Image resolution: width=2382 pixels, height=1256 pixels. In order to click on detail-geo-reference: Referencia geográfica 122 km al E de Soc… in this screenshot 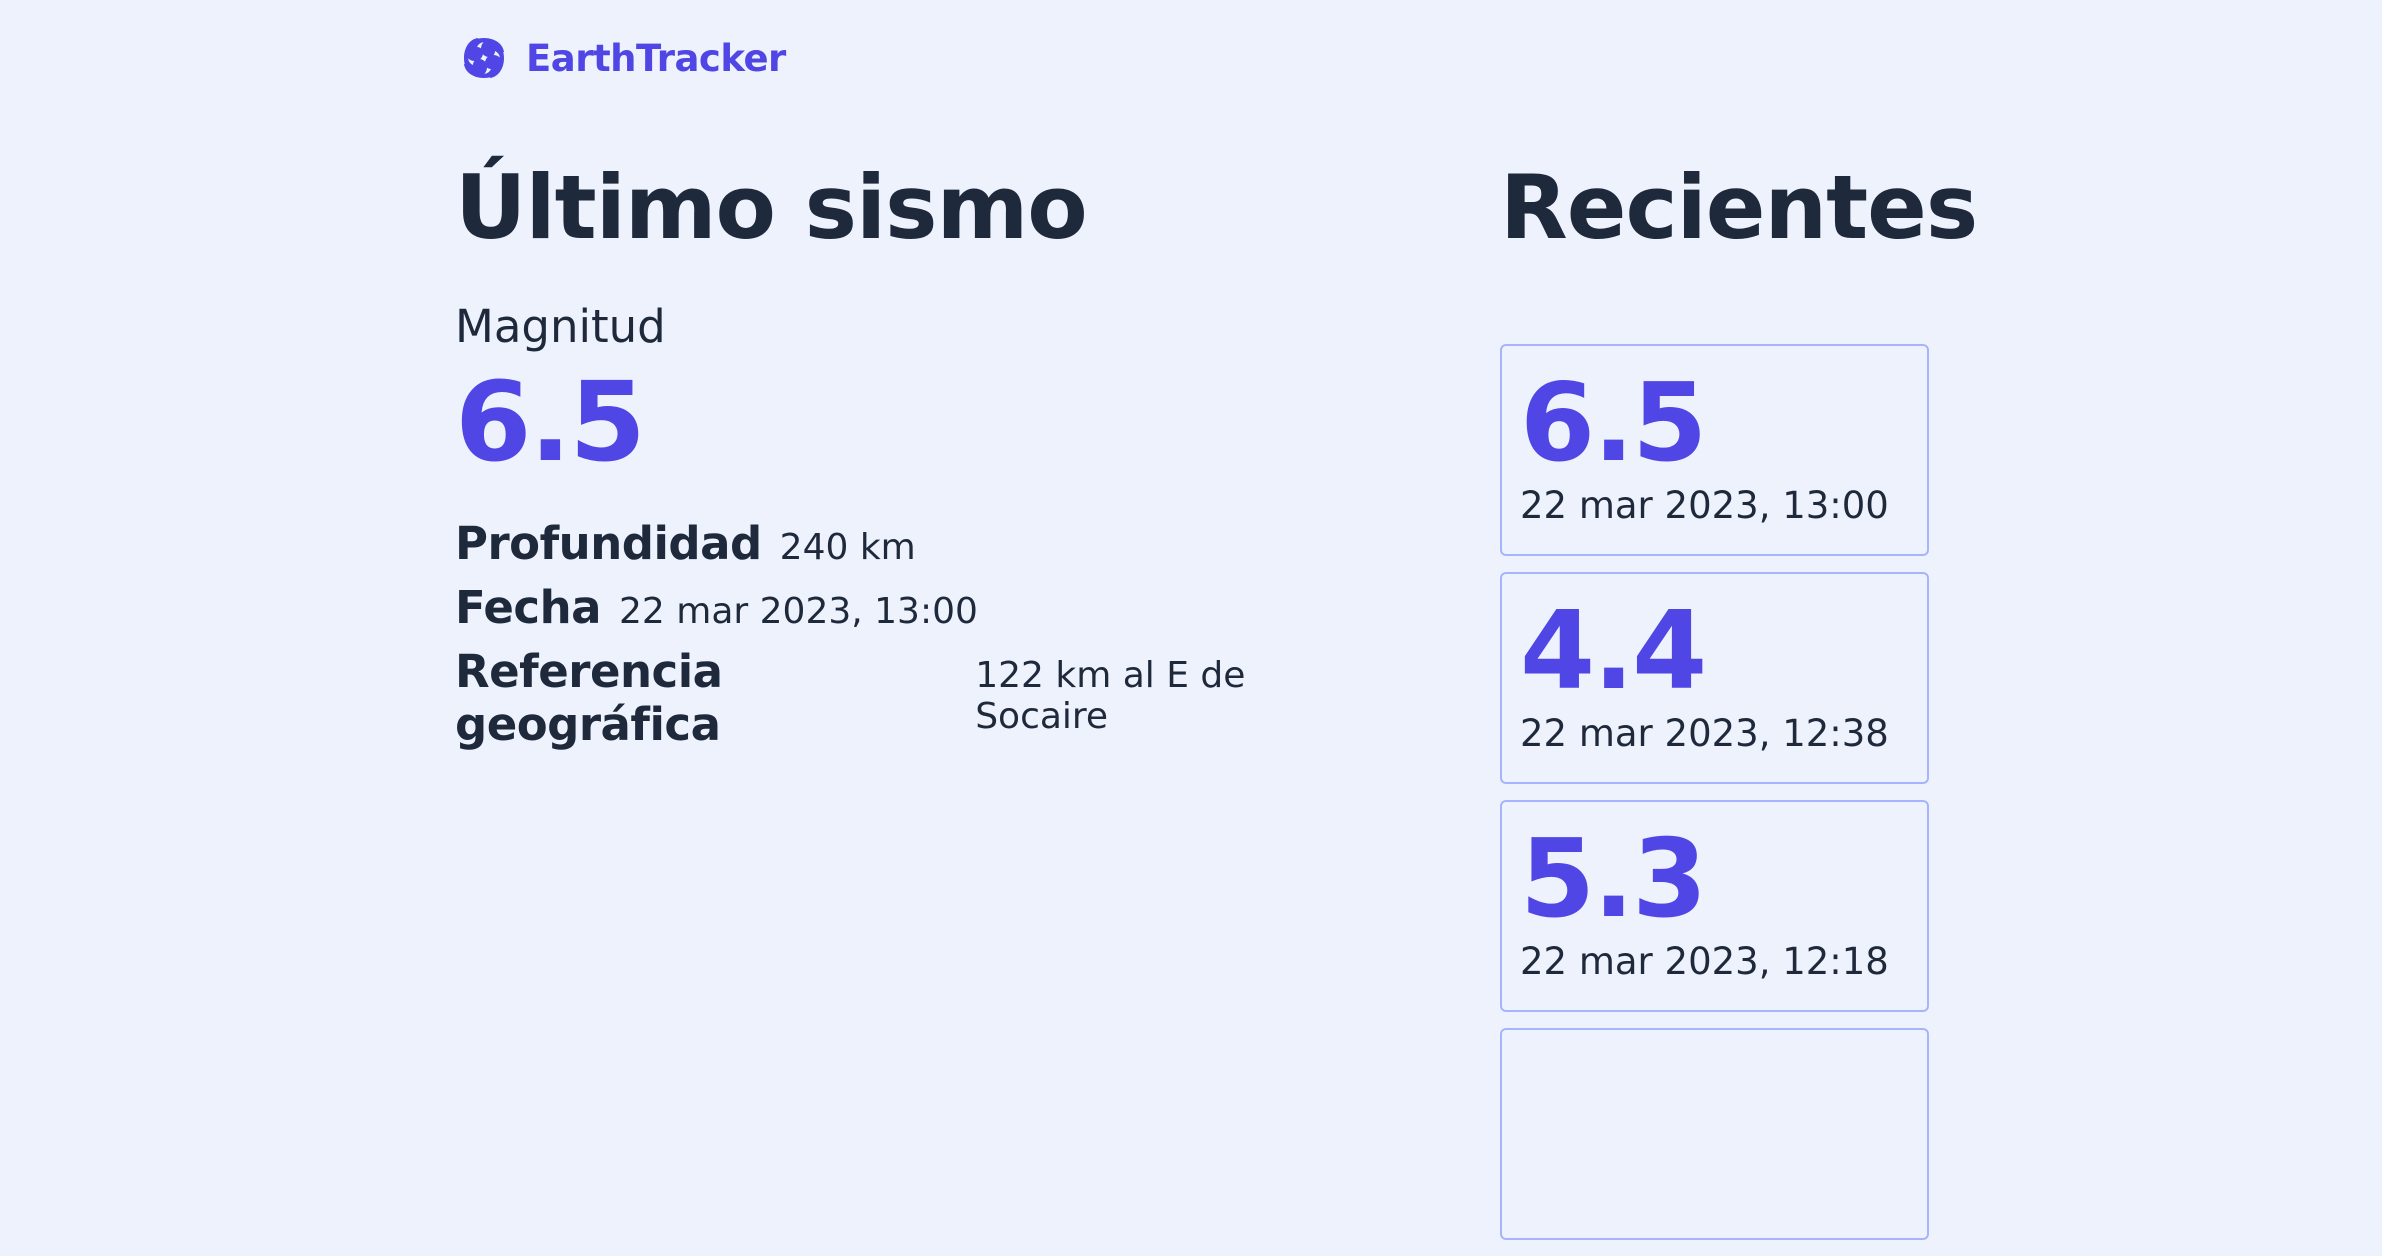, I will do `click(905, 698)`.